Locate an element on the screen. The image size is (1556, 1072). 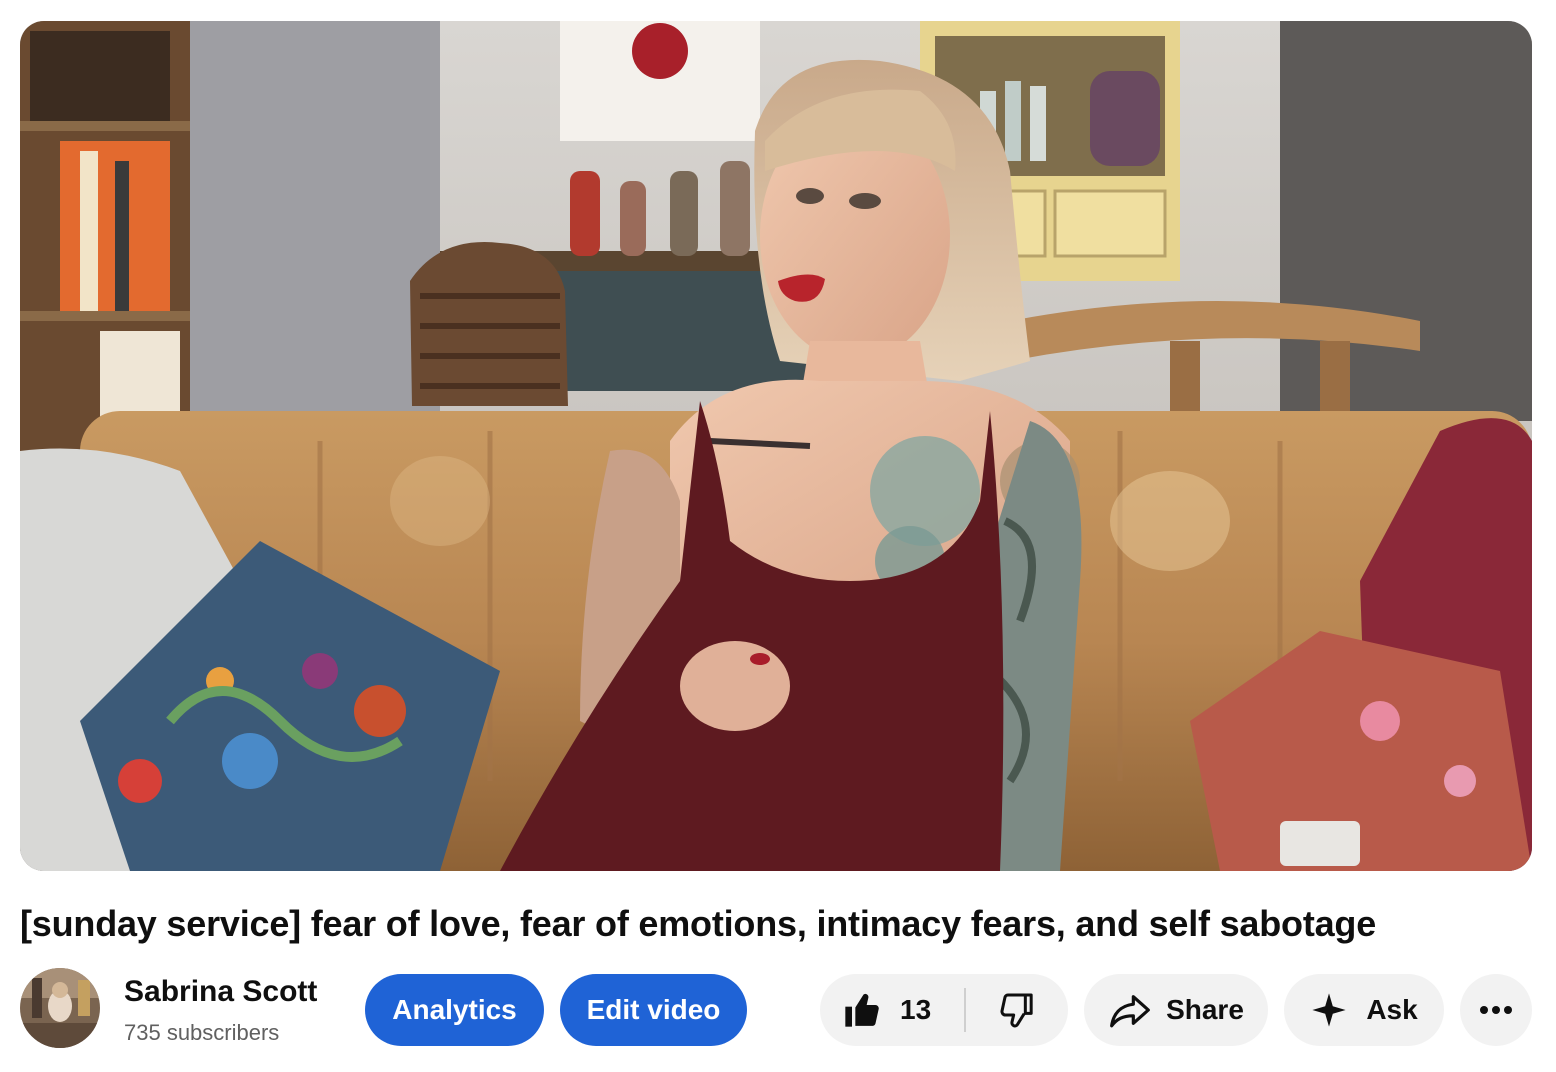
dislike-button is located at coordinates (1017, 1010).